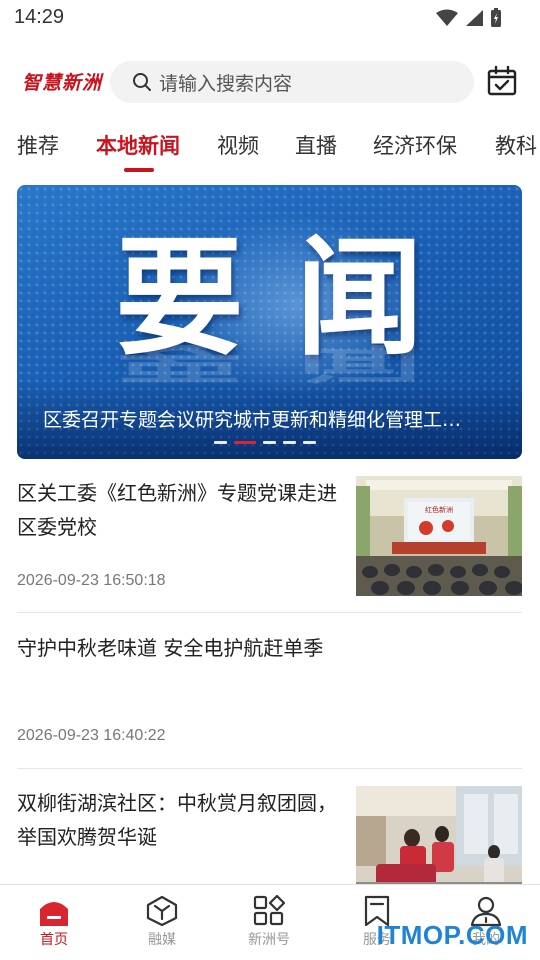 The image size is (540, 960). Describe the element at coordinates (142, 82) in the screenshot. I see `search-icon` at that location.